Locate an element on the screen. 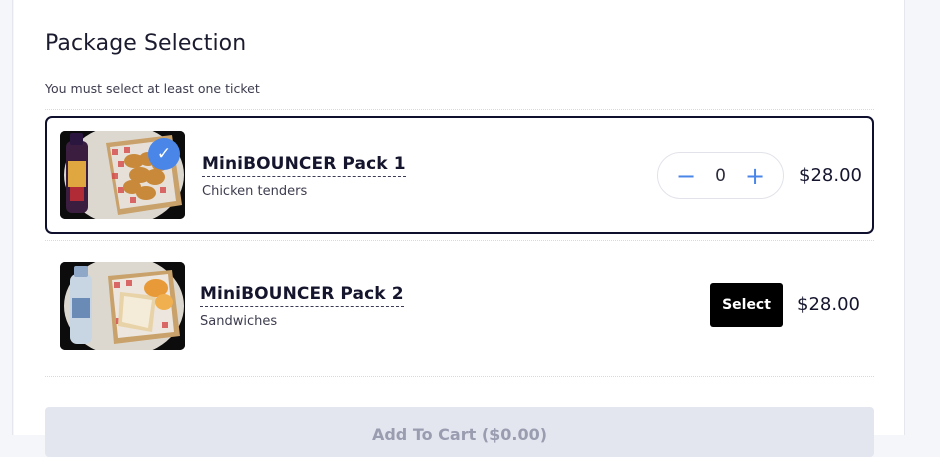  section-title: Package Selection is located at coordinates (146, 43).